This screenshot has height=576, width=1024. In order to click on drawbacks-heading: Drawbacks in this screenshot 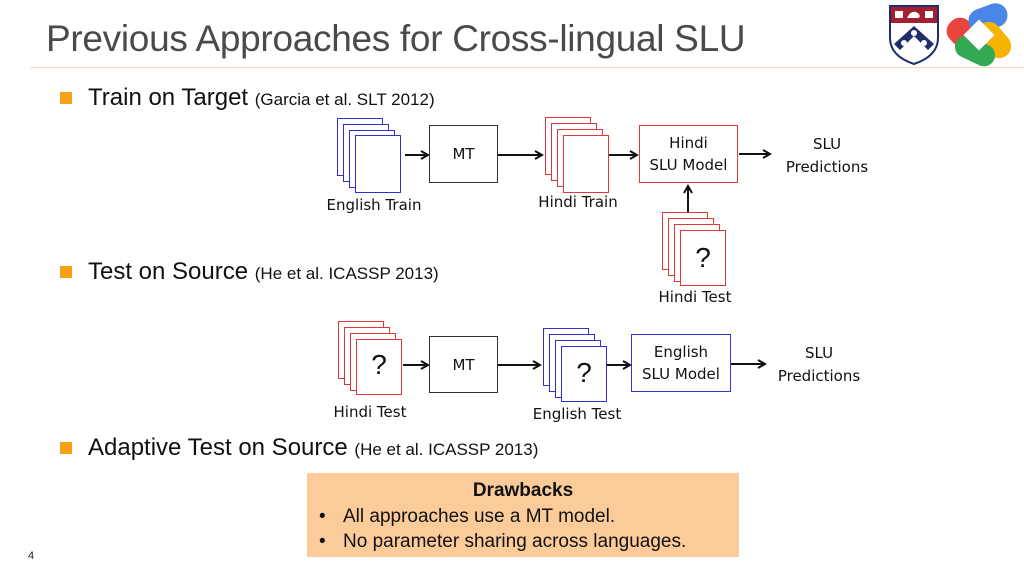, I will do `click(523, 490)`.